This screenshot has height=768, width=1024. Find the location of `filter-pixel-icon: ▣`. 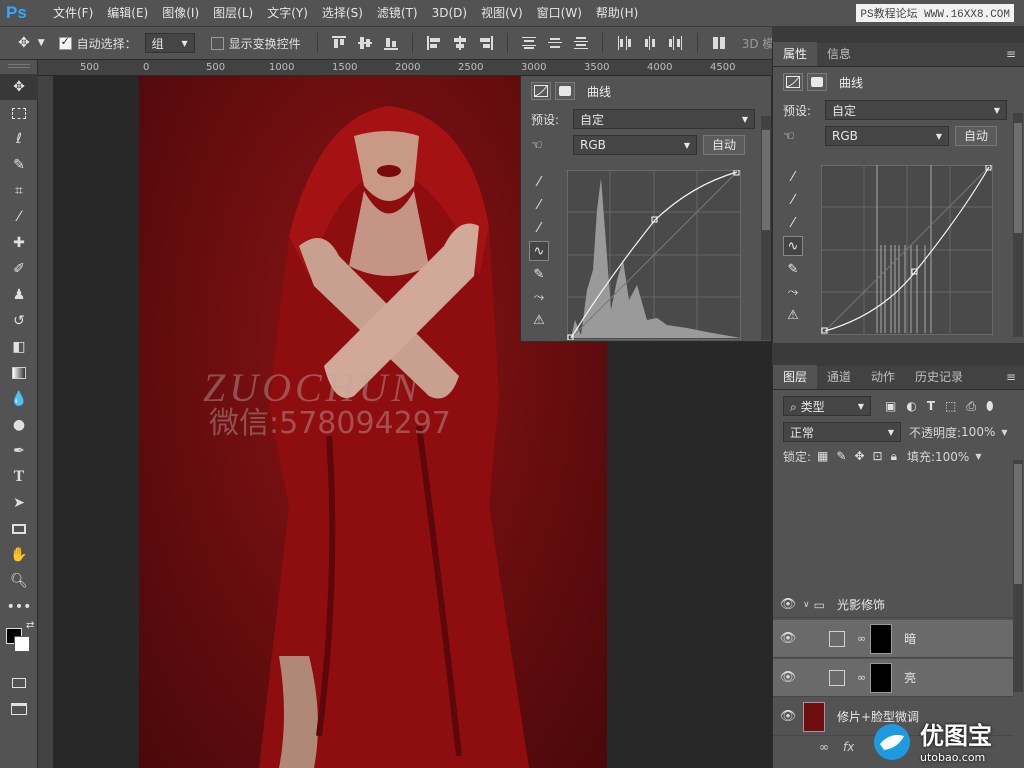

filter-pixel-icon: ▣ is located at coordinates (890, 406).